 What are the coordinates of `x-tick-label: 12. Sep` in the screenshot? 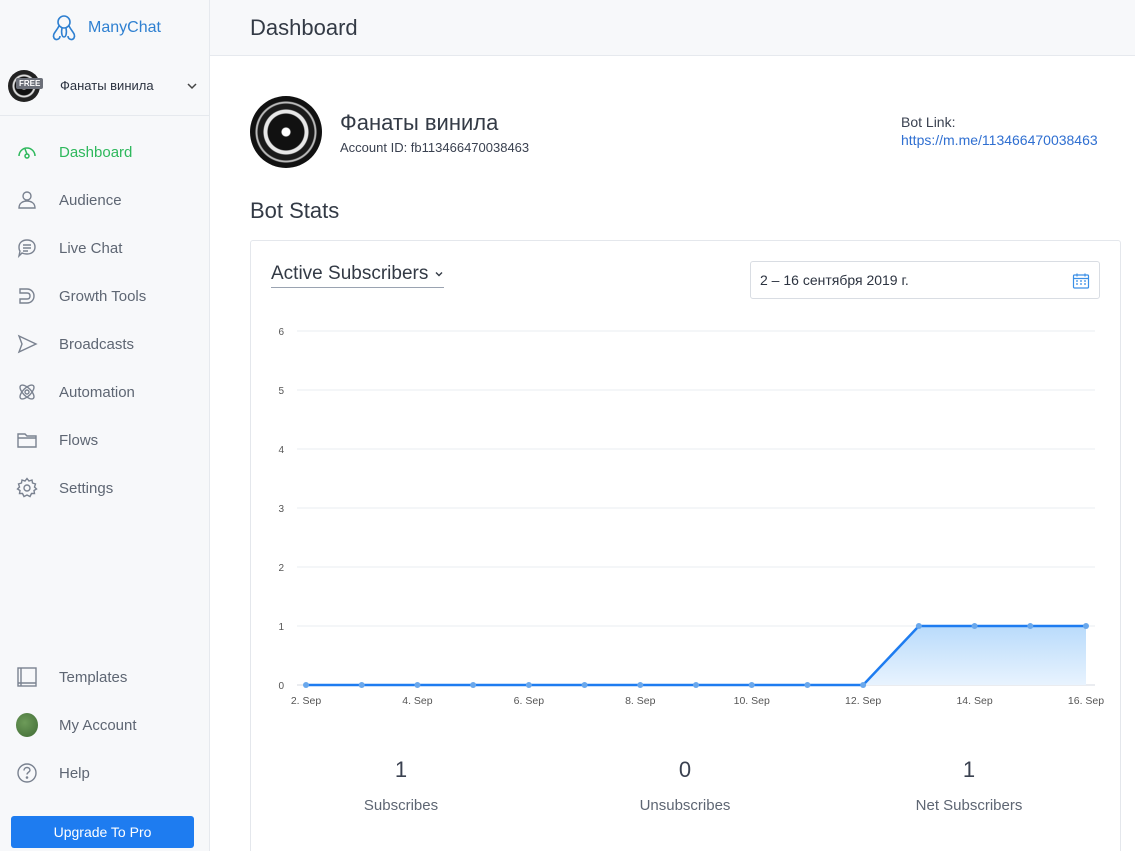 It's located at (863, 701).